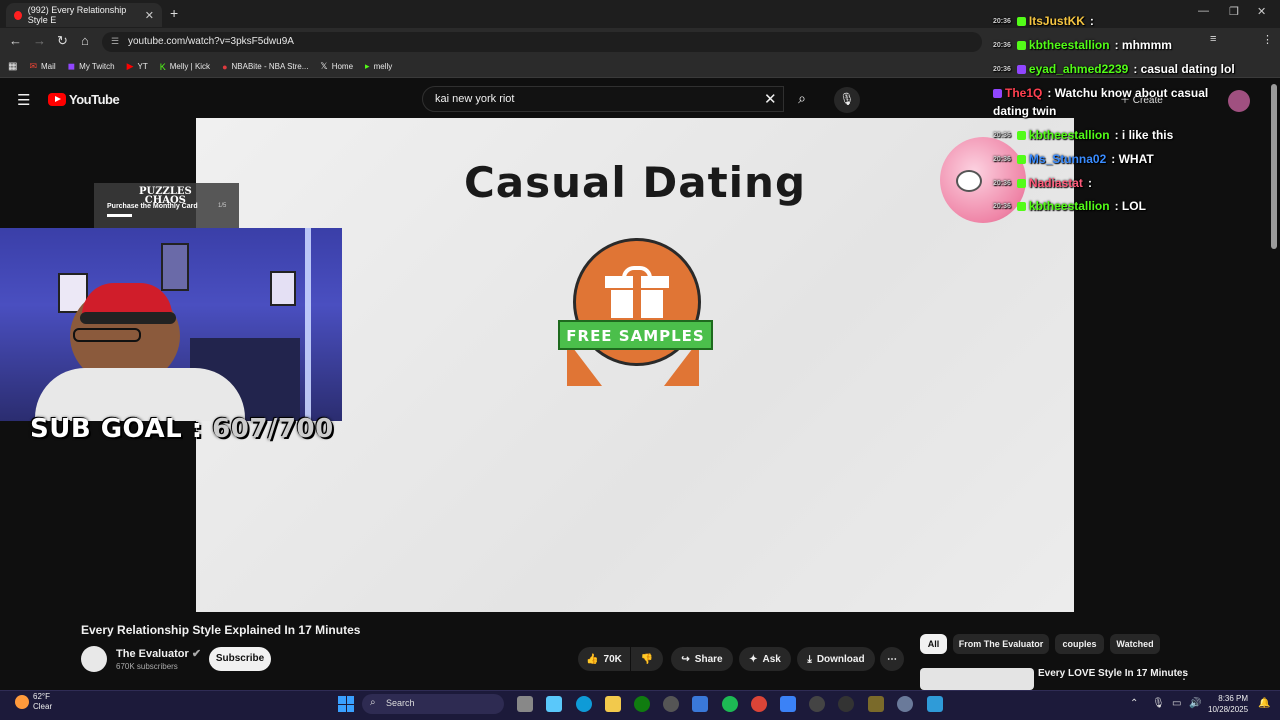 The width and height of the screenshot is (1280, 720). I want to click on thumbs-down-icon: 👎, so click(647, 659).